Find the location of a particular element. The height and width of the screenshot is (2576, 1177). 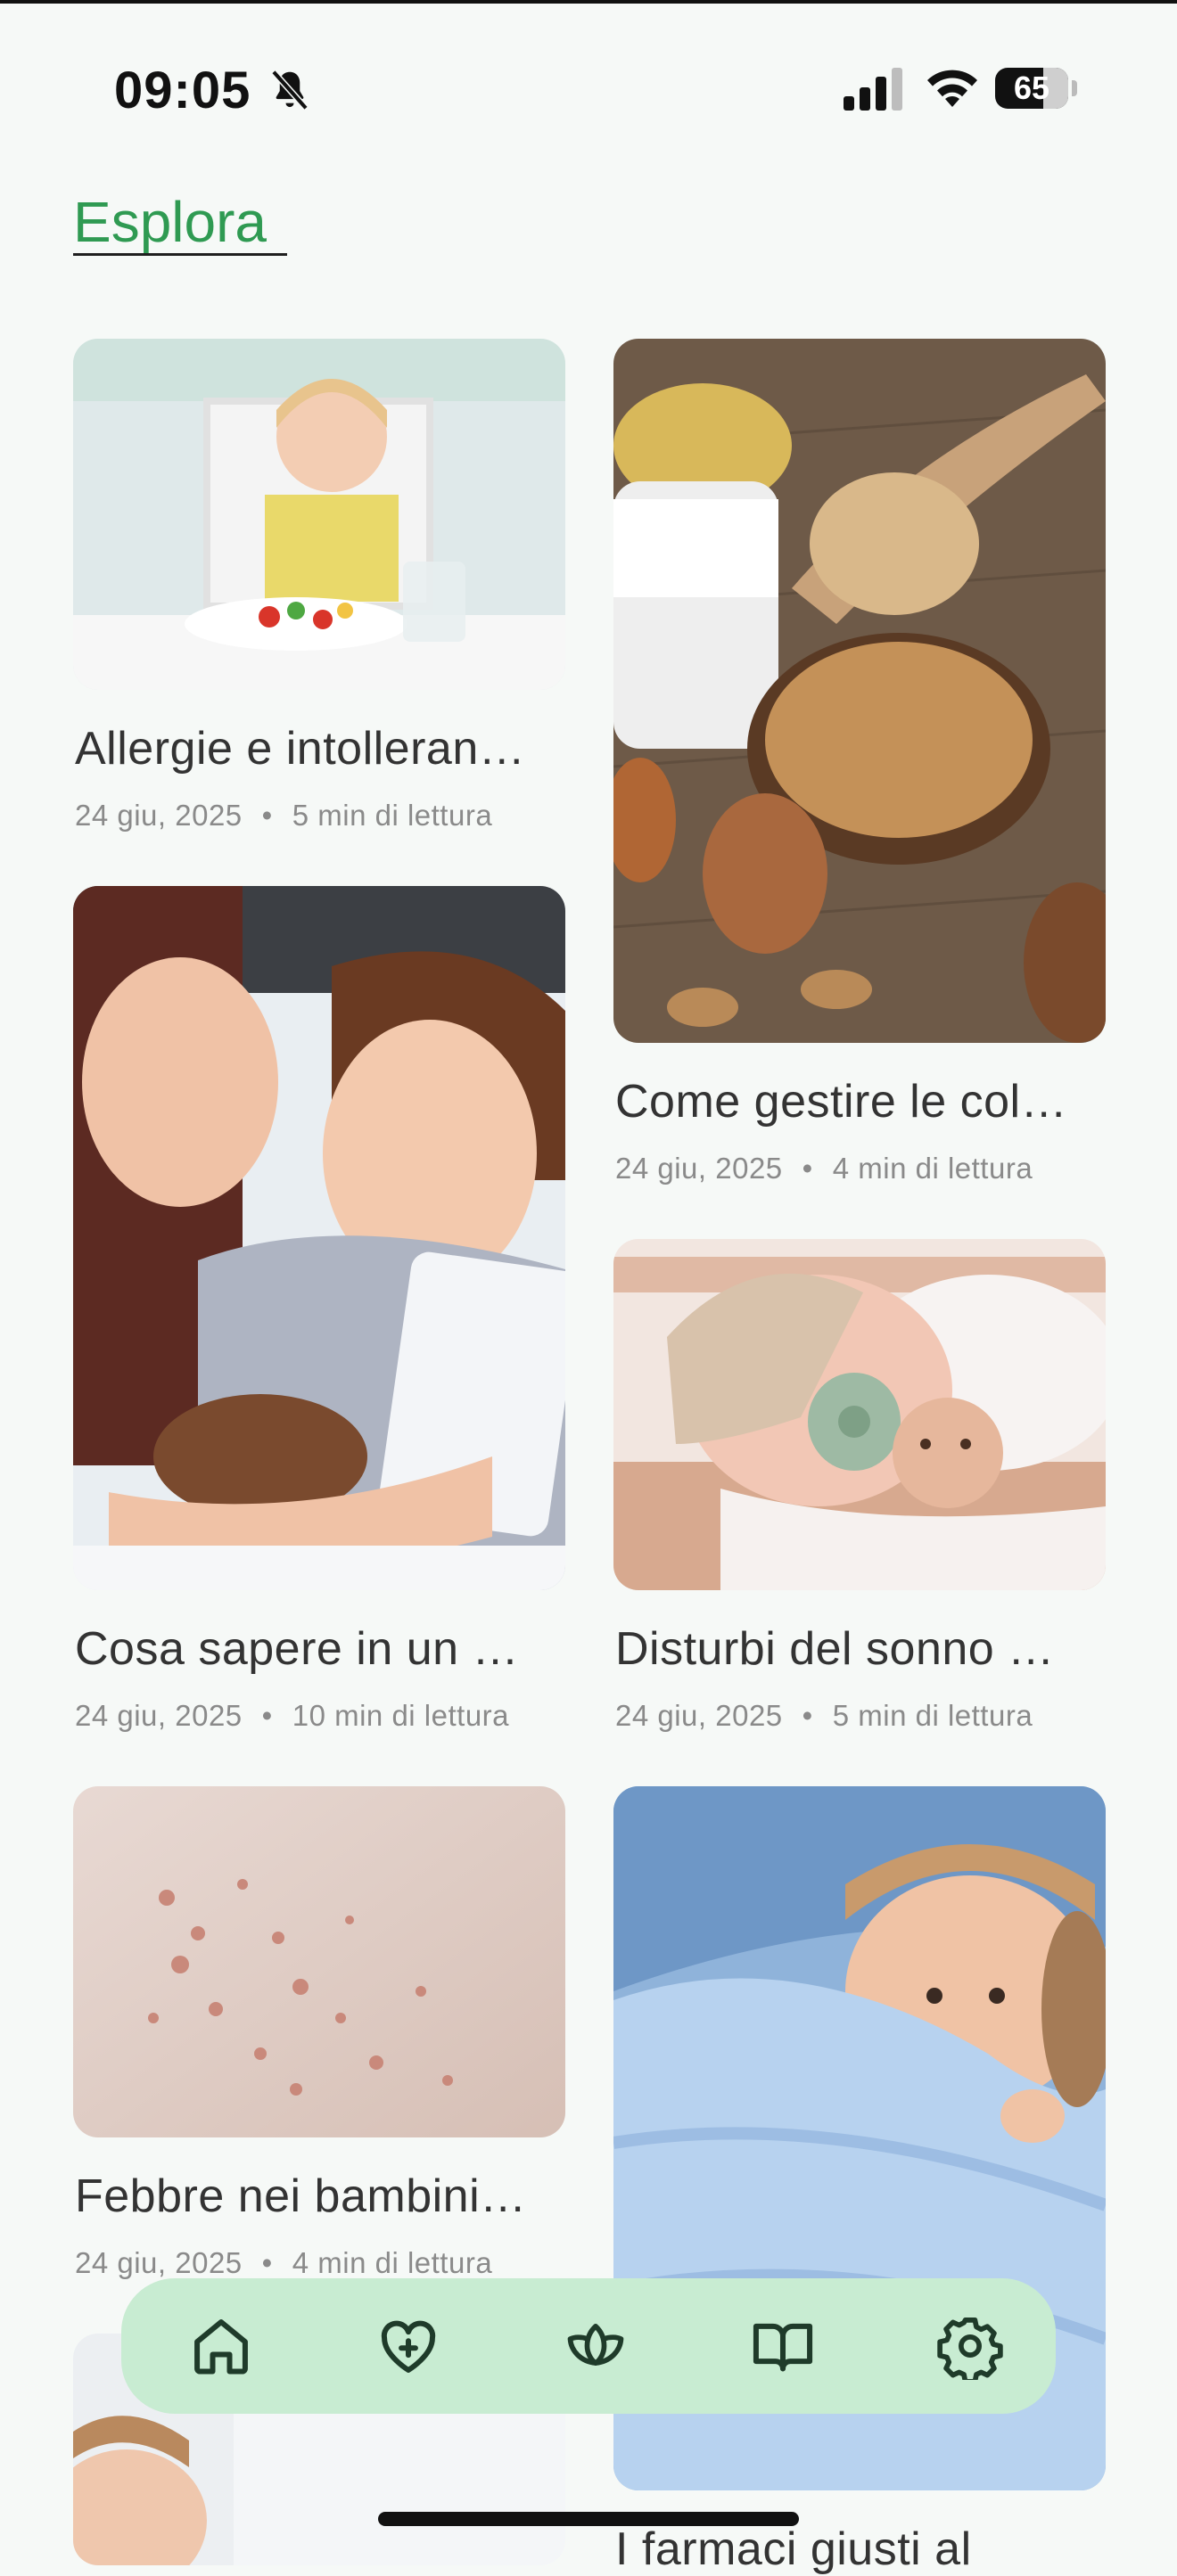

title-underline is located at coordinates (180, 255).